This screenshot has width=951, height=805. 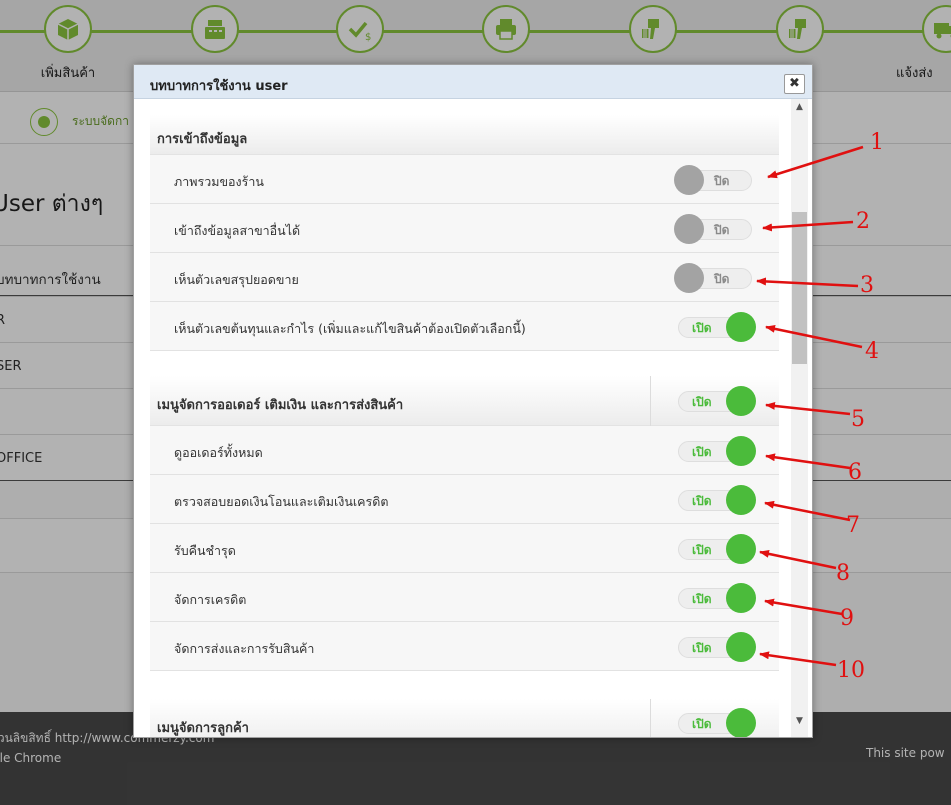 I want to click on annotation-number: 4, so click(x=872, y=351).